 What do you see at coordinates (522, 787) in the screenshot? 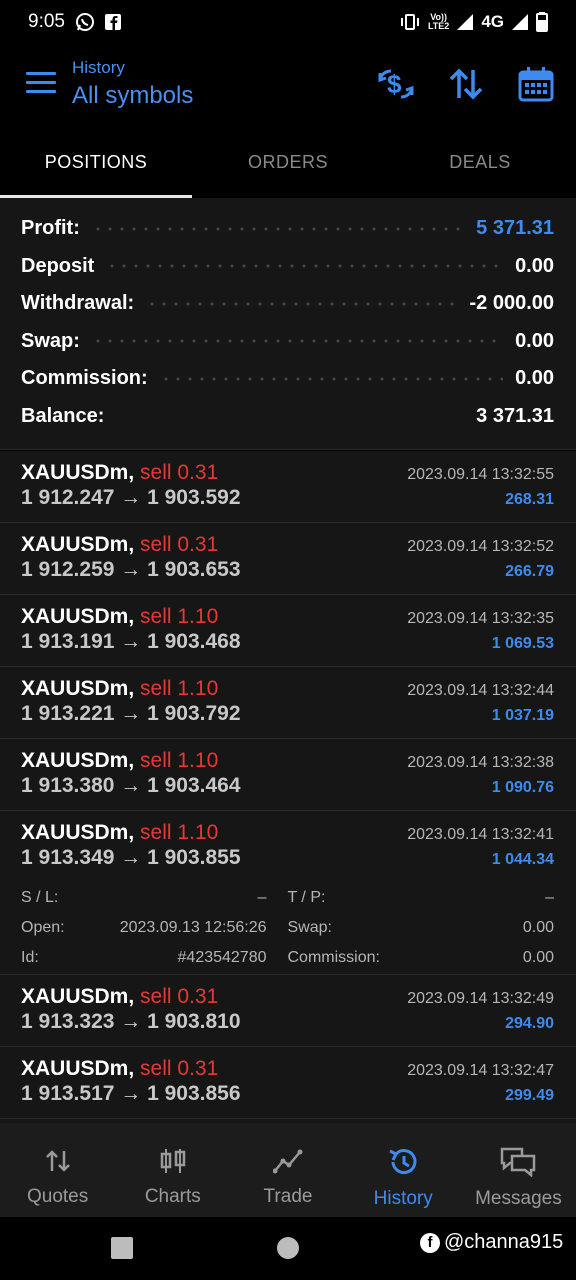
I see `deal-profit: 1 090.76` at bounding box center [522, 787].